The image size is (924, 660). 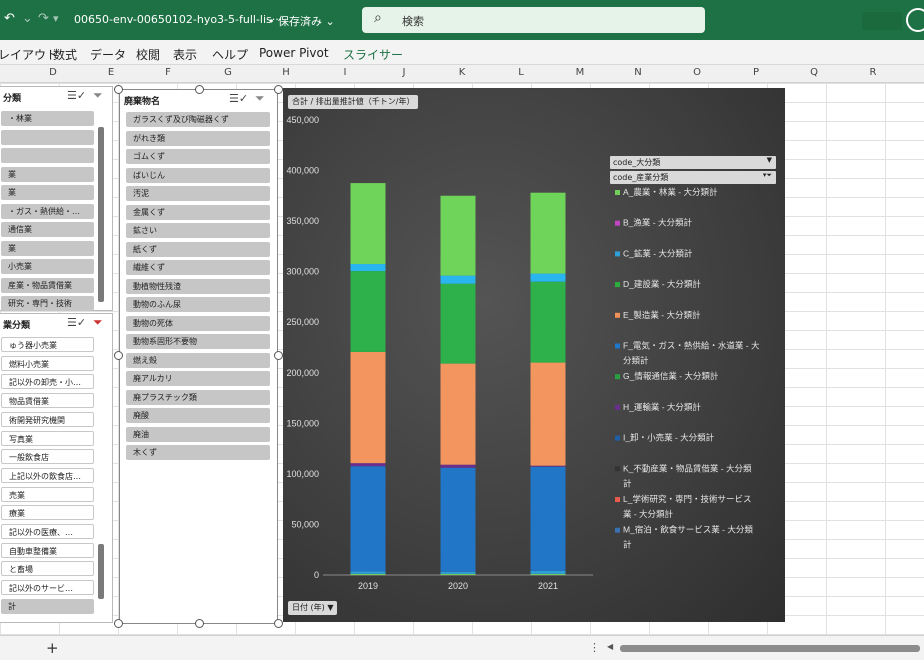 I want to click on account-area, so click(x=882, y=21).